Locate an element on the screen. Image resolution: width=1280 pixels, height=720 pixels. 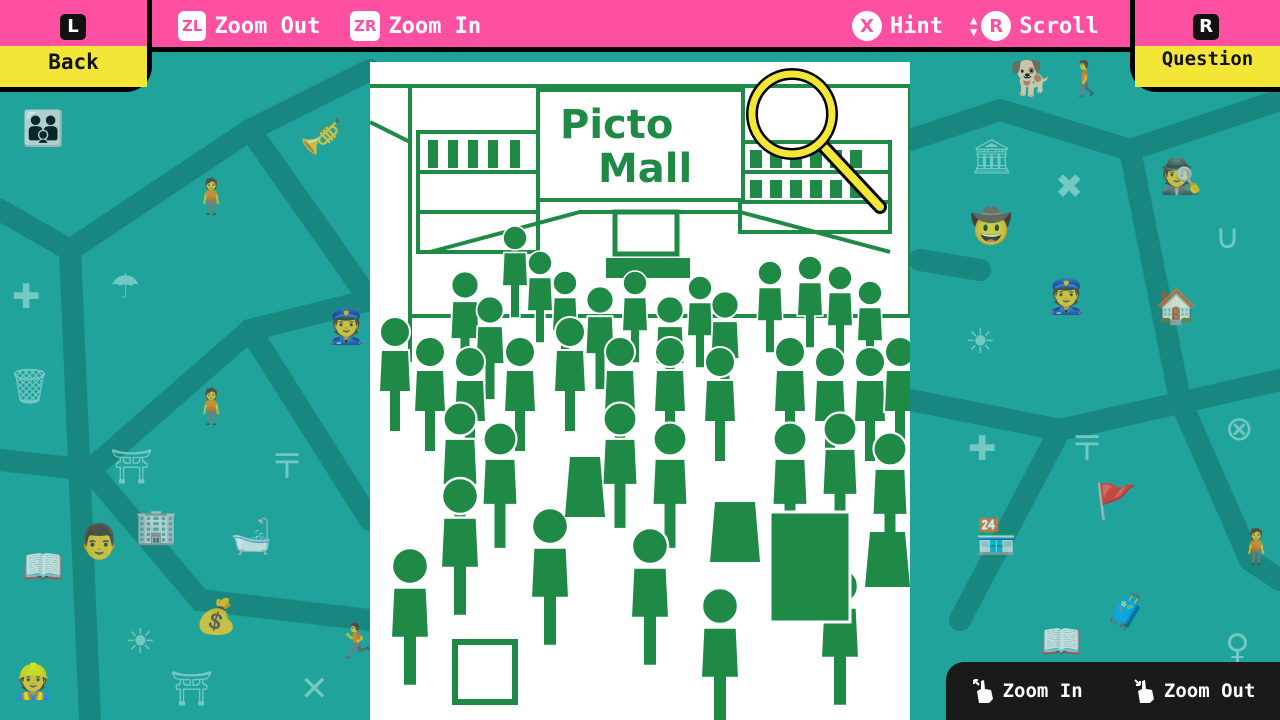
sign-line1: Picto is located at coordinates (616, 125).